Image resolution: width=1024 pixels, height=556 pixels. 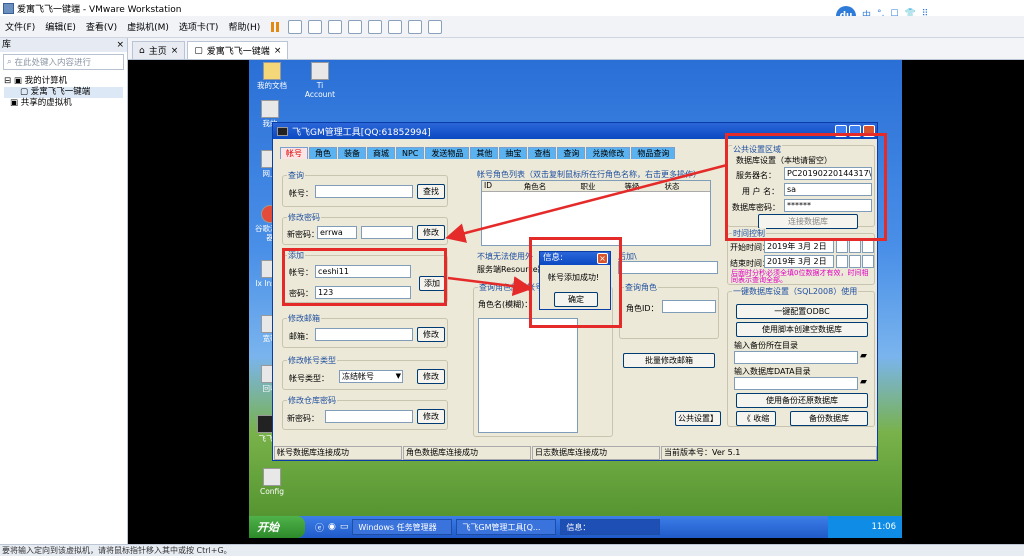 I want to click on arrow-settings-to-add, so click(x=586, y=203).